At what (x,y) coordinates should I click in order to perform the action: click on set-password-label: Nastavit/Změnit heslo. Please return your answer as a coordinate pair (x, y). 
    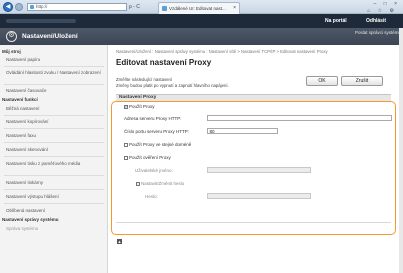
    Looking at the image, I should click on (163, 183).